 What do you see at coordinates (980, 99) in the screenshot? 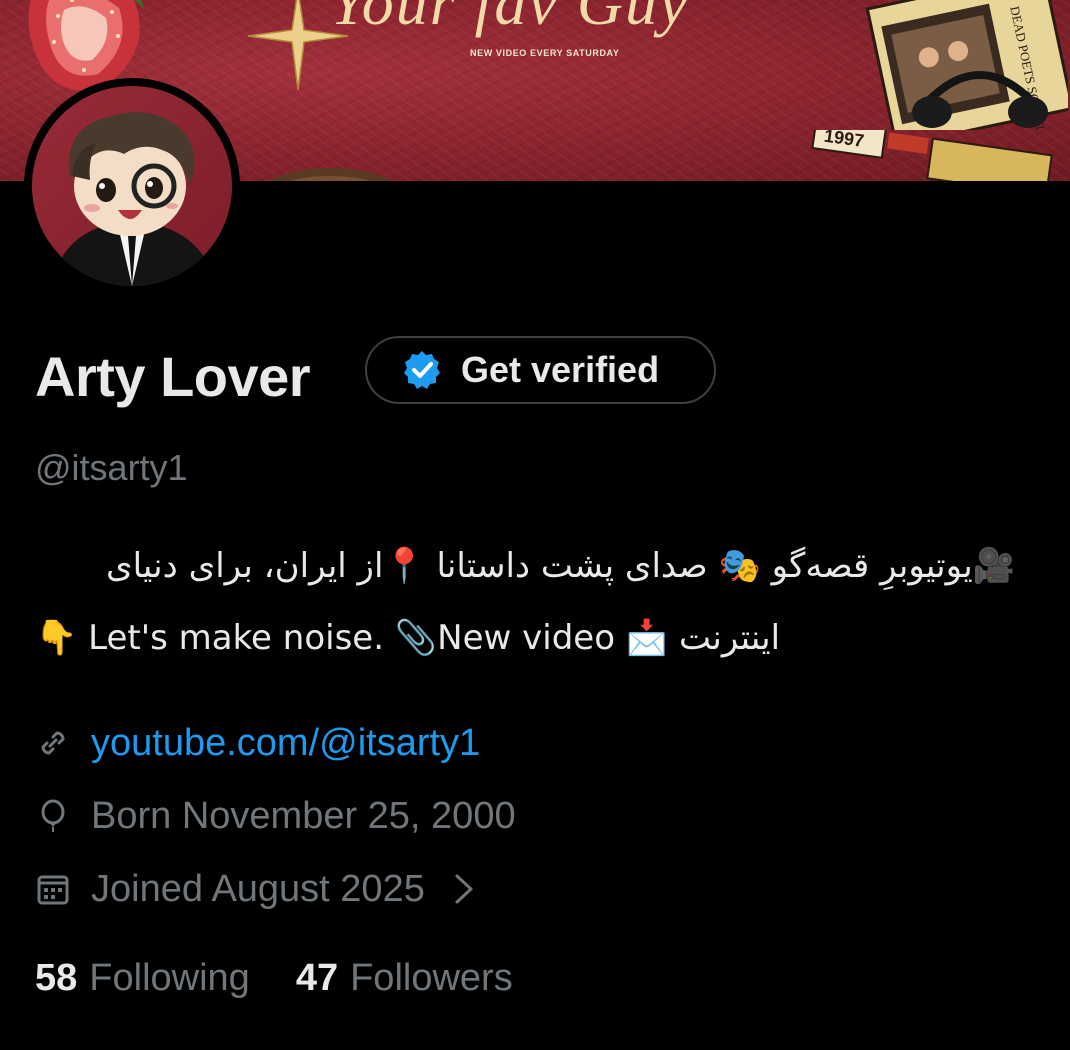
I see `headphones-illustration` at bounding box center [980, 99].